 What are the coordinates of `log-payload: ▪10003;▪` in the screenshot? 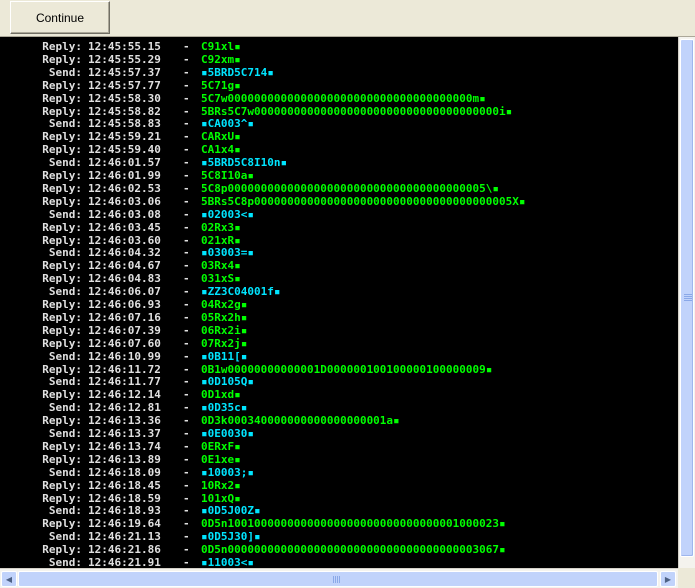 It's located at (227, 472).